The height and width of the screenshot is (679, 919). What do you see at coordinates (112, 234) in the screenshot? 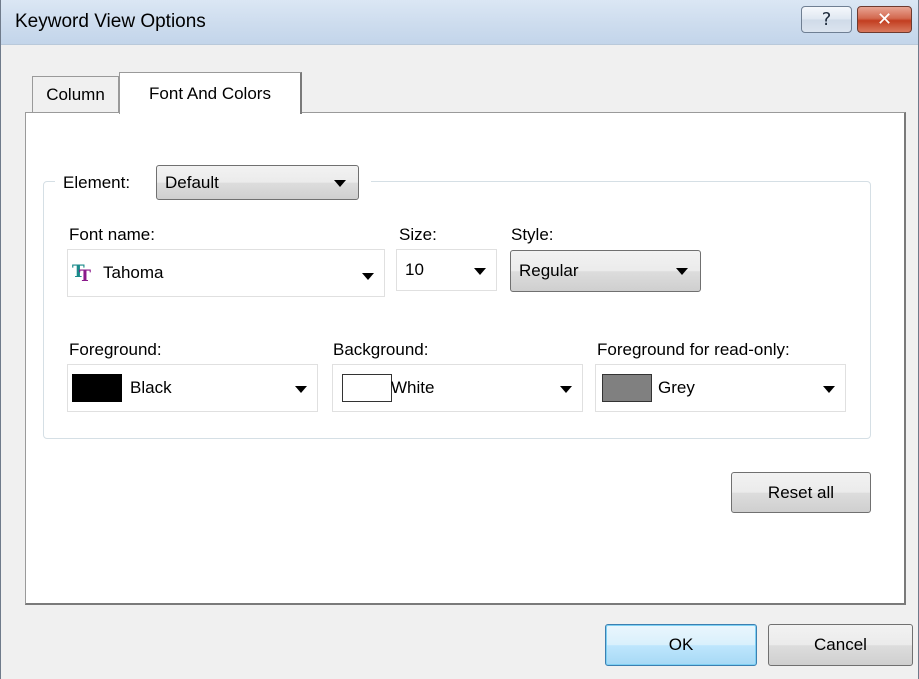
I see `font-name-label: Font name:` at bounding box center [112, 234].